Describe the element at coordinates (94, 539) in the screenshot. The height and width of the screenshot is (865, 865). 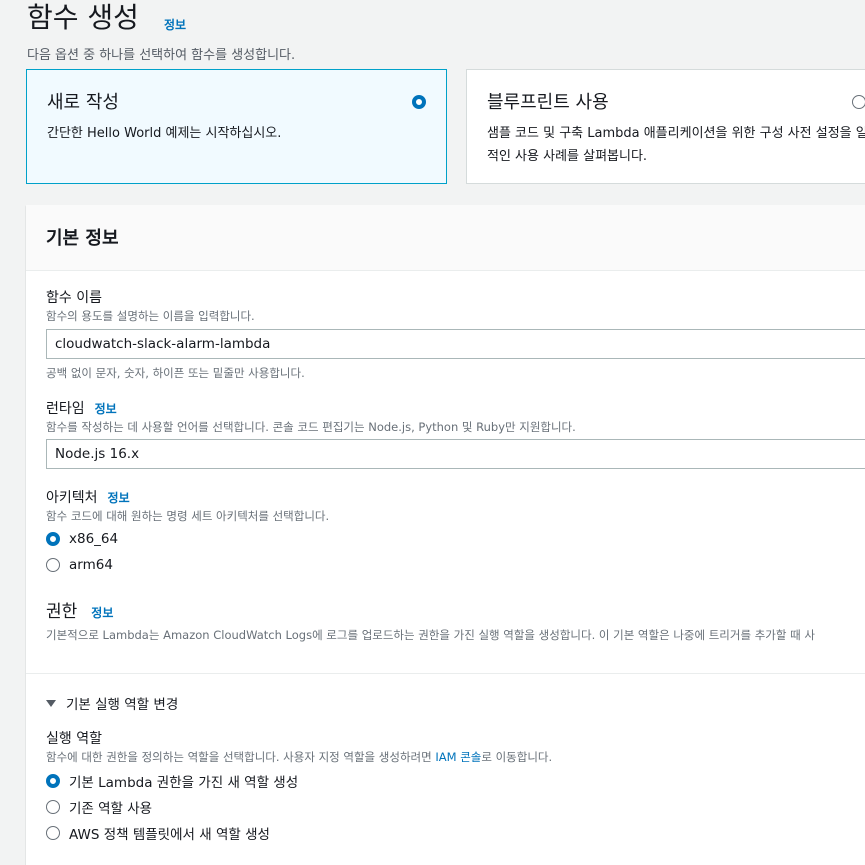
I see `architecture-option-label: x86_64` at that location.